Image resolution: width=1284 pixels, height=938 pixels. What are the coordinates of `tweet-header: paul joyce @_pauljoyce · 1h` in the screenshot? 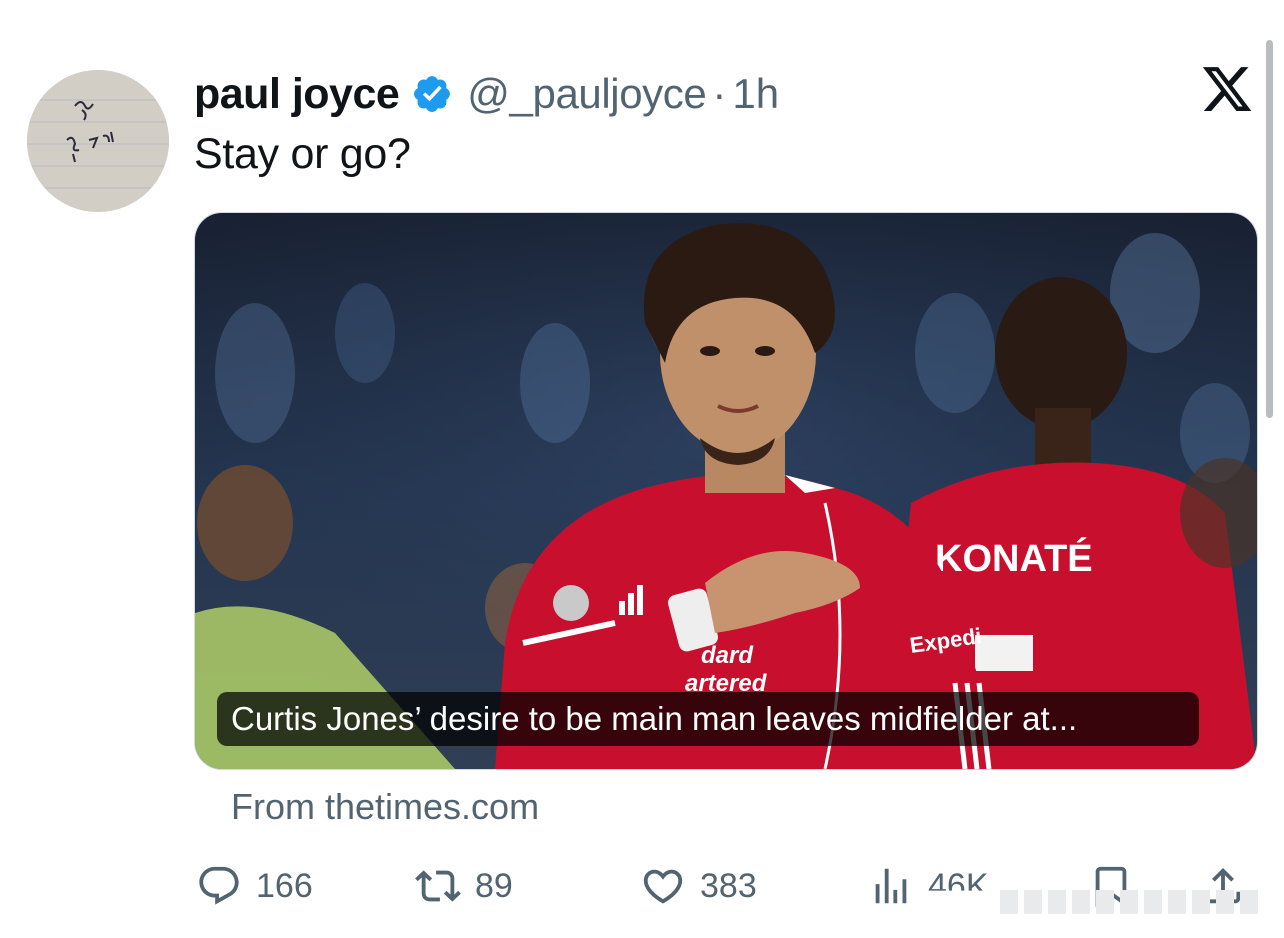 It's located at (486, 94).